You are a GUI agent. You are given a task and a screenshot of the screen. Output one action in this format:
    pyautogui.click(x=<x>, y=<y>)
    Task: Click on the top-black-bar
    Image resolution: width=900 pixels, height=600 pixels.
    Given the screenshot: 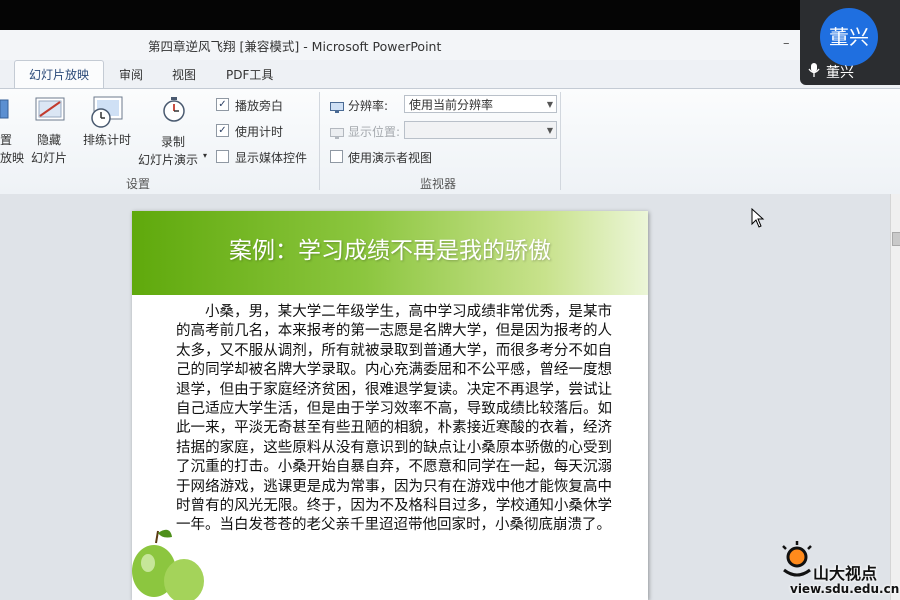 What is the action you would take?
    pyautogui.click(x=450, y=15)
    